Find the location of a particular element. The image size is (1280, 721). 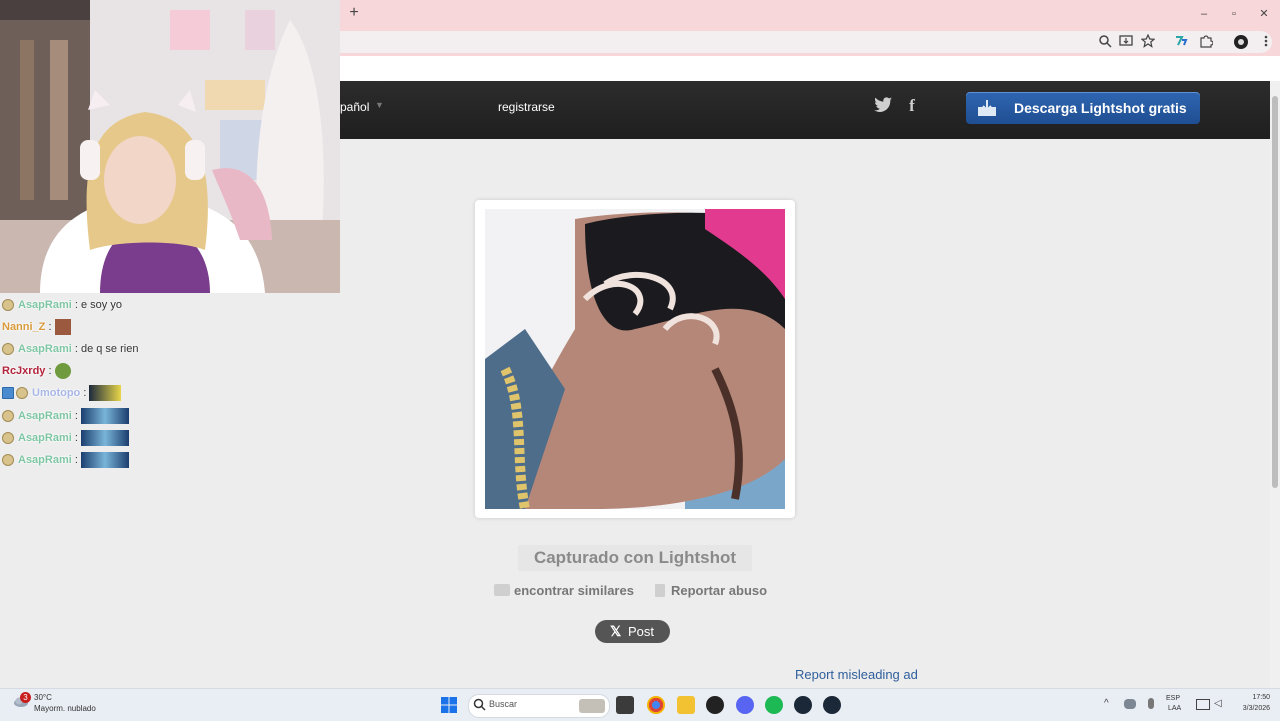

onedrive-icon is located at coordinates (1130, 704).